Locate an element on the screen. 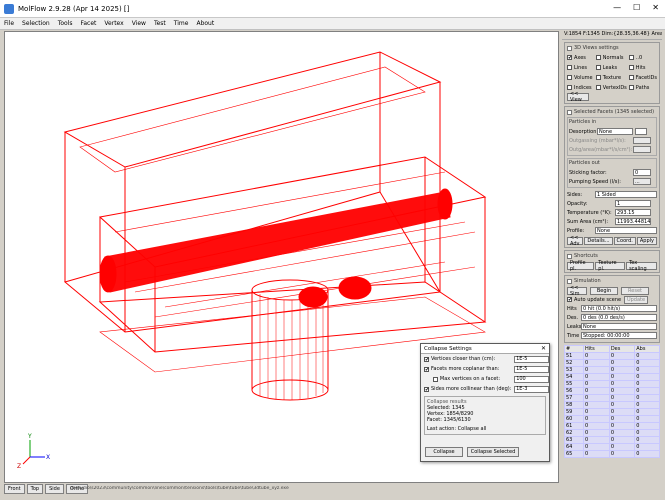  texture-scaling-button: Tex scaling is located at coordinates (641, 266).